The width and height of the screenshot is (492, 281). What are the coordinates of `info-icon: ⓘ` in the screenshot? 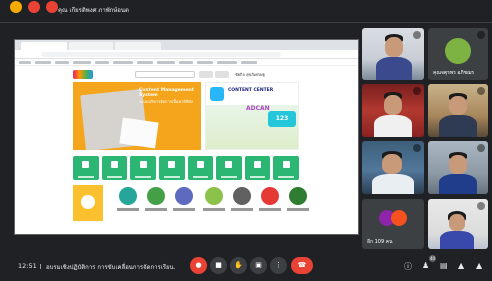 It's located at (408, 266).